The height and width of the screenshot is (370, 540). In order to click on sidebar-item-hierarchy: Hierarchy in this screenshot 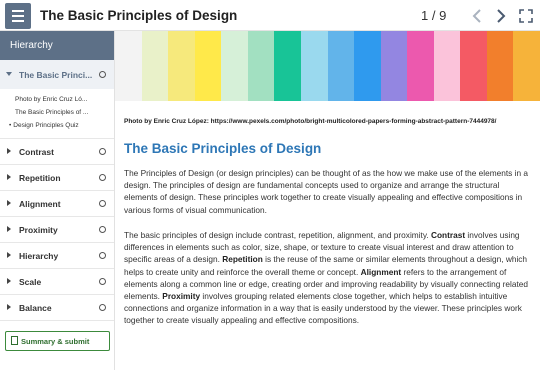, I will do `click(57, 256)`.